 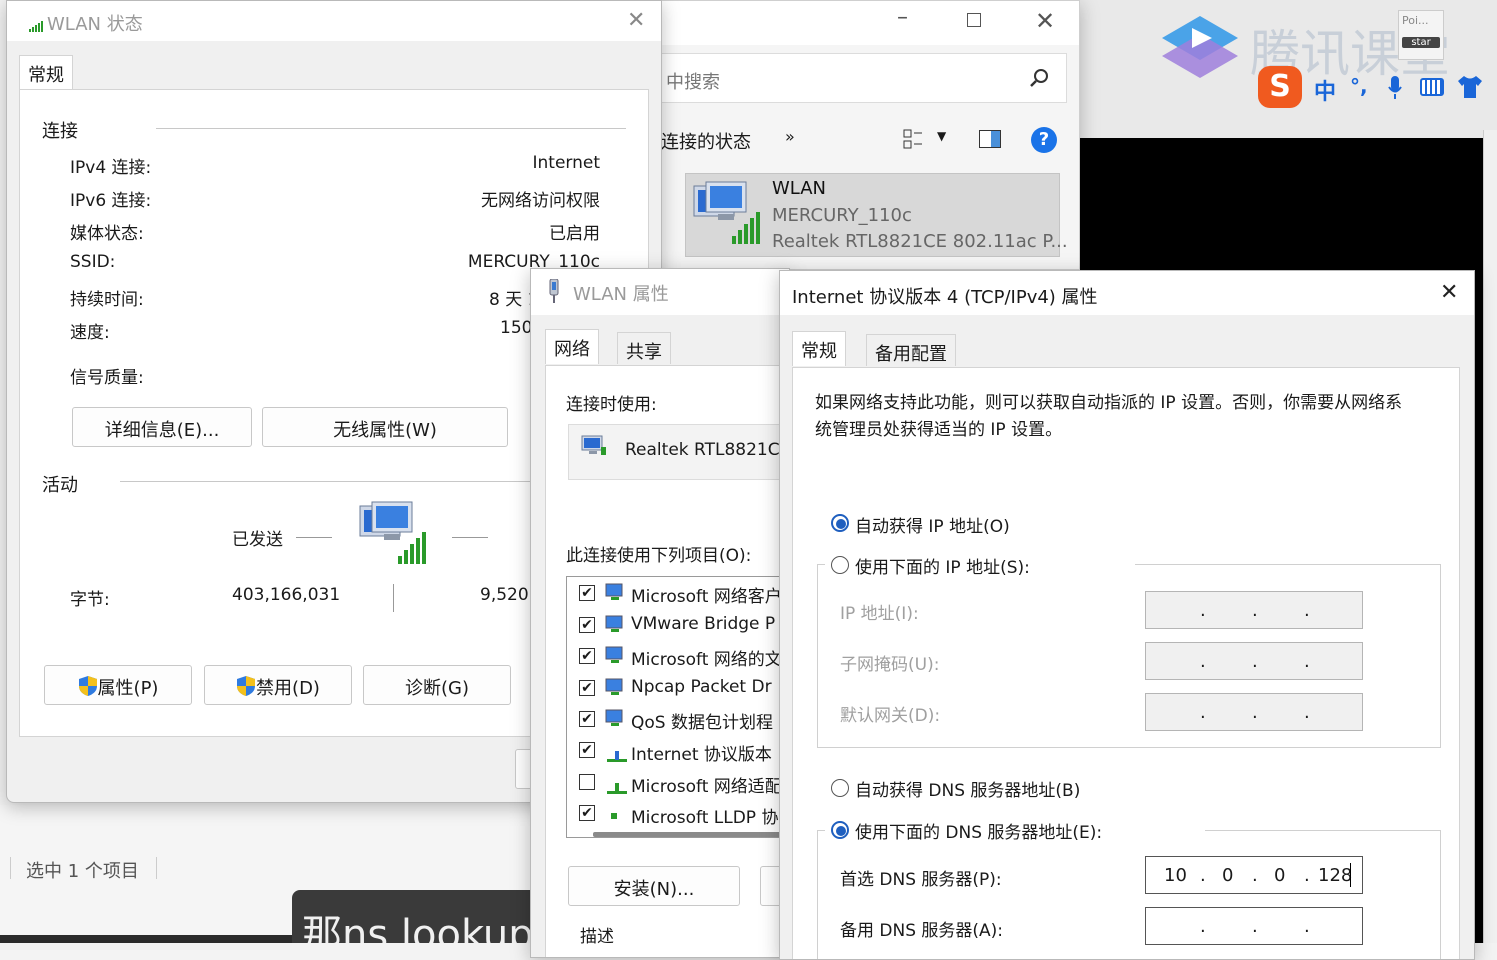 What do you see at coordinates (644, 348) in the screenshot?
I see `tab-sharing: 共享` at bounding box center [644, 348].